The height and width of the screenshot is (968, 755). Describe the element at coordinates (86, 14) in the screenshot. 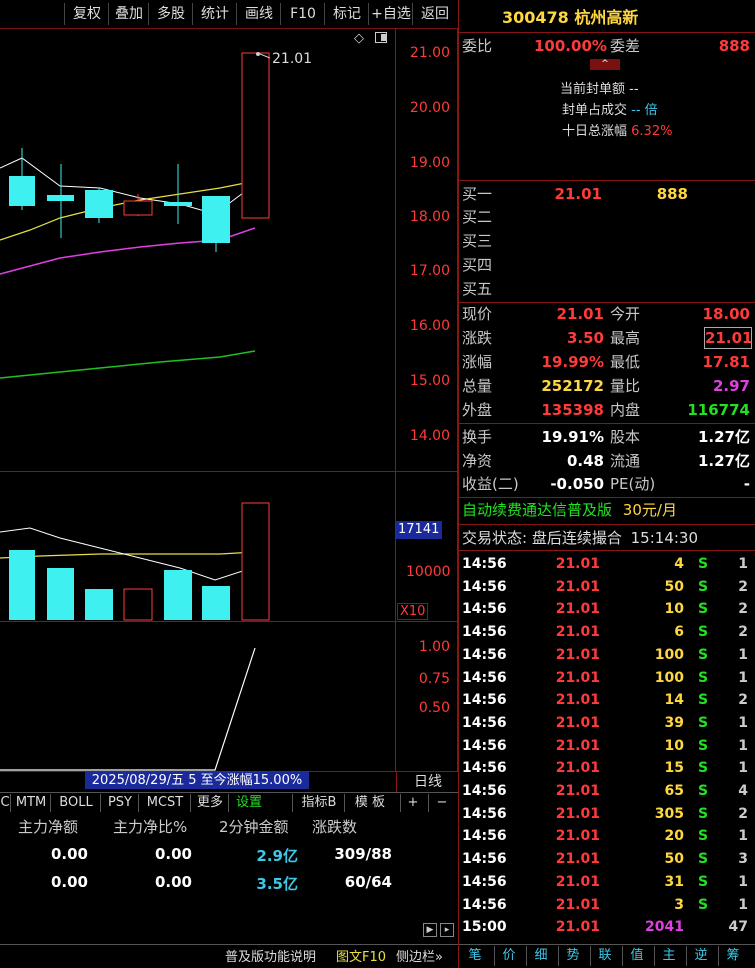

I see `toolbar-restore-rights-button: 复权` at that location.